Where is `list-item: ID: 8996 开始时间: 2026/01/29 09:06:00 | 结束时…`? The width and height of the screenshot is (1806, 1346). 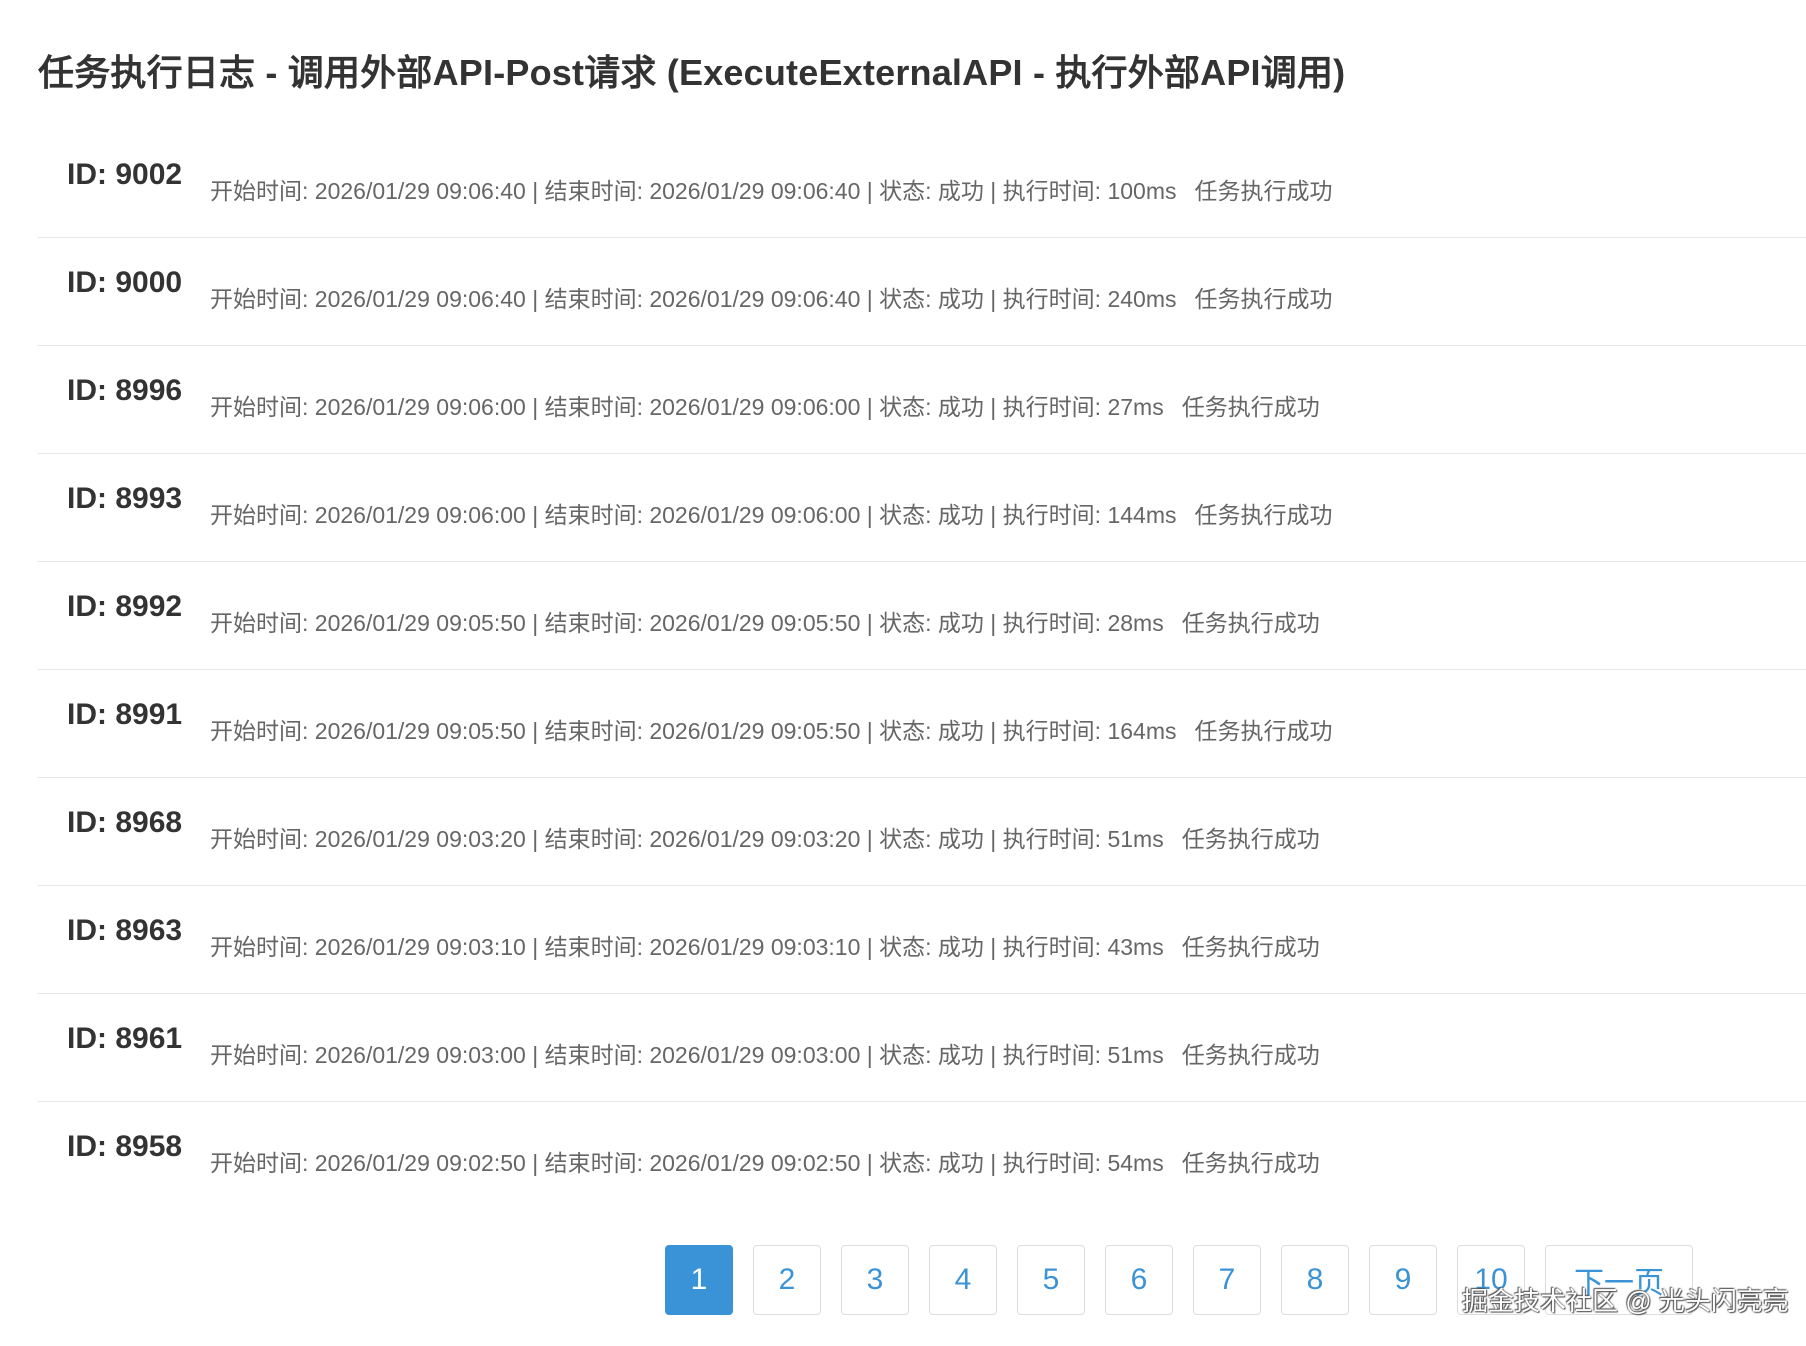 list-item: ID: 8996 开始时间: 2026/01/29 09:06:00 | 结束时… is located at coordinates (922, 400).